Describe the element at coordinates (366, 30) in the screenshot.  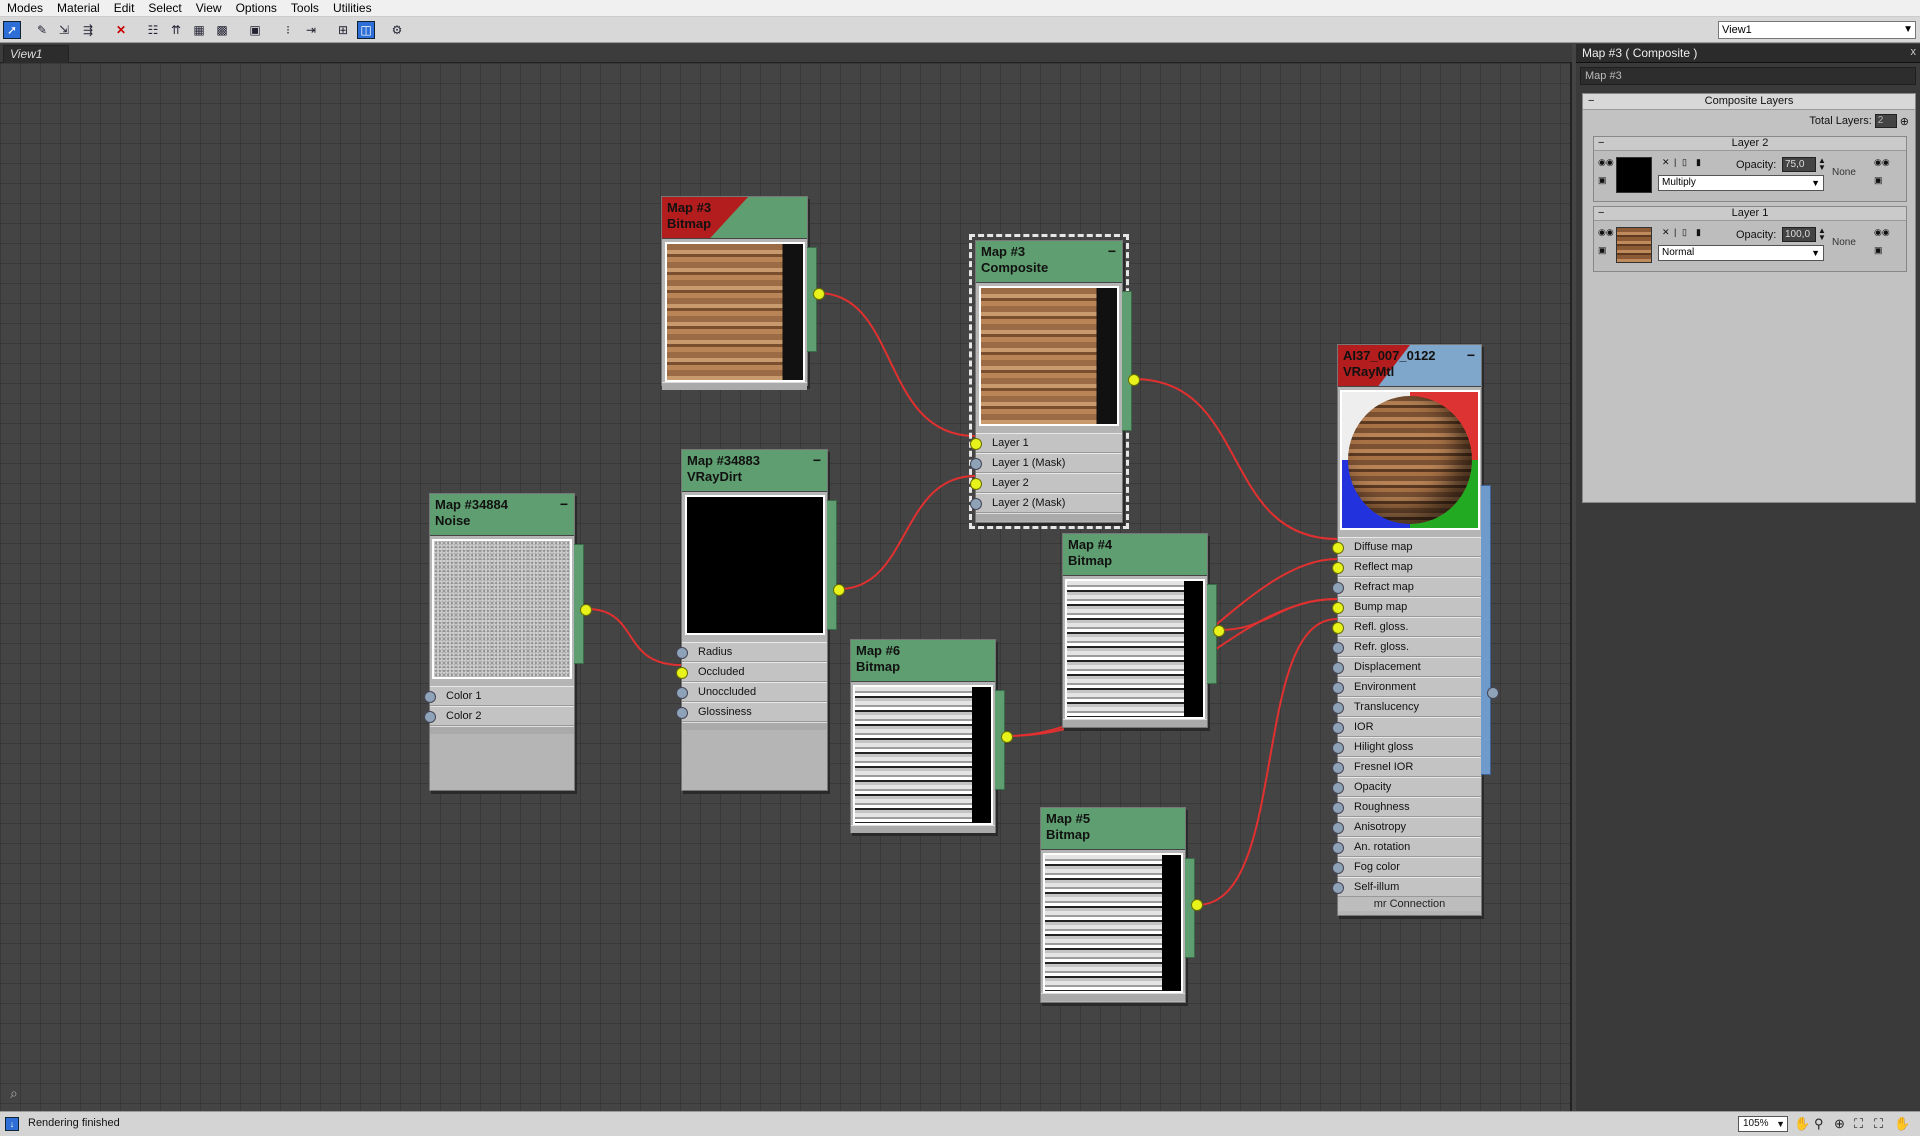
I see `params-icon: ◫` at that location.